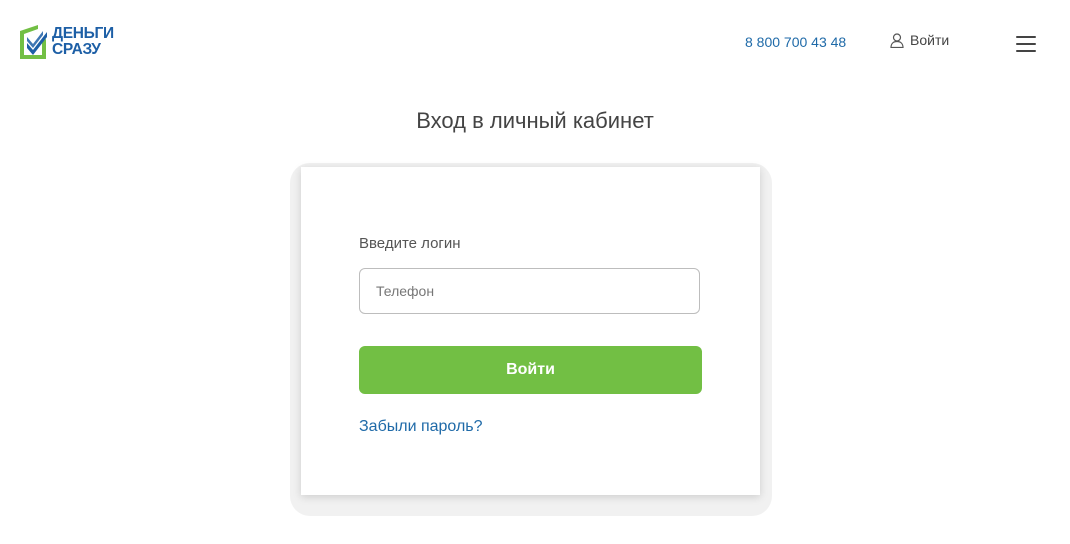 The height and width of the screenshot is (544, 1070). What do you see at coordinates (930, 40) in the screenshot?
I see `header-login-label: Войти` at bounding box center [930, 40].